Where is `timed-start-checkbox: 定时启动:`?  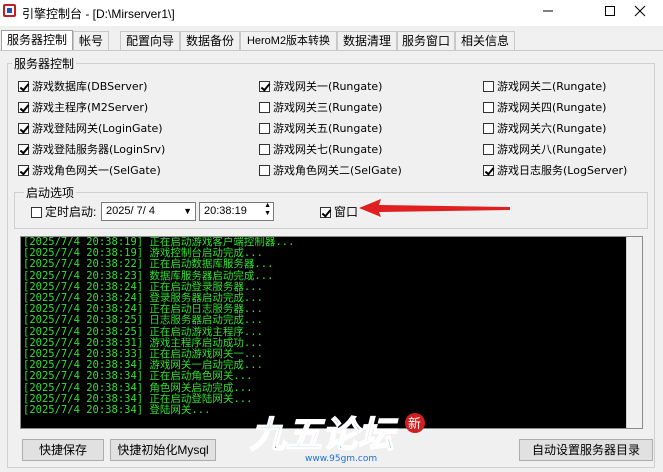 timed-start-checkbox: 定时启动: is located at coordinates (63, 212).